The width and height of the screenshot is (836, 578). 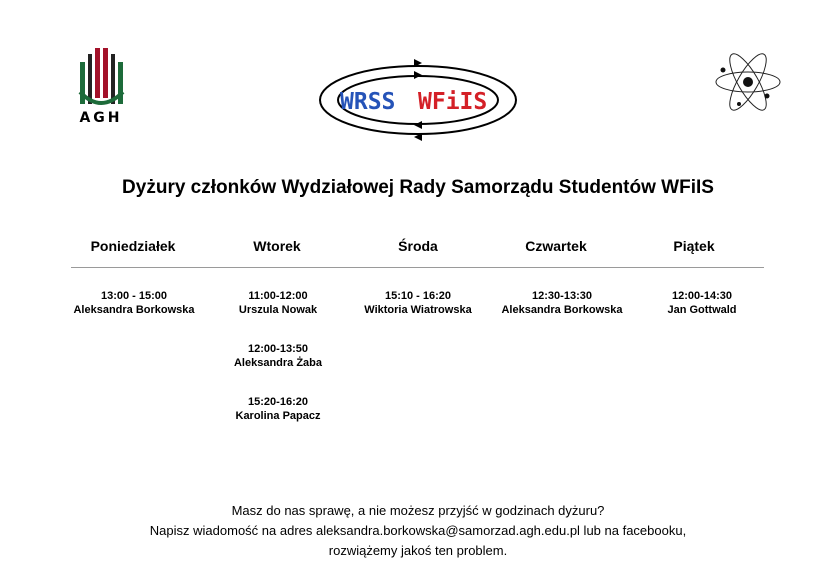 I want to click on slot-person: Karolina Papacz, so click(x=278, y=416).